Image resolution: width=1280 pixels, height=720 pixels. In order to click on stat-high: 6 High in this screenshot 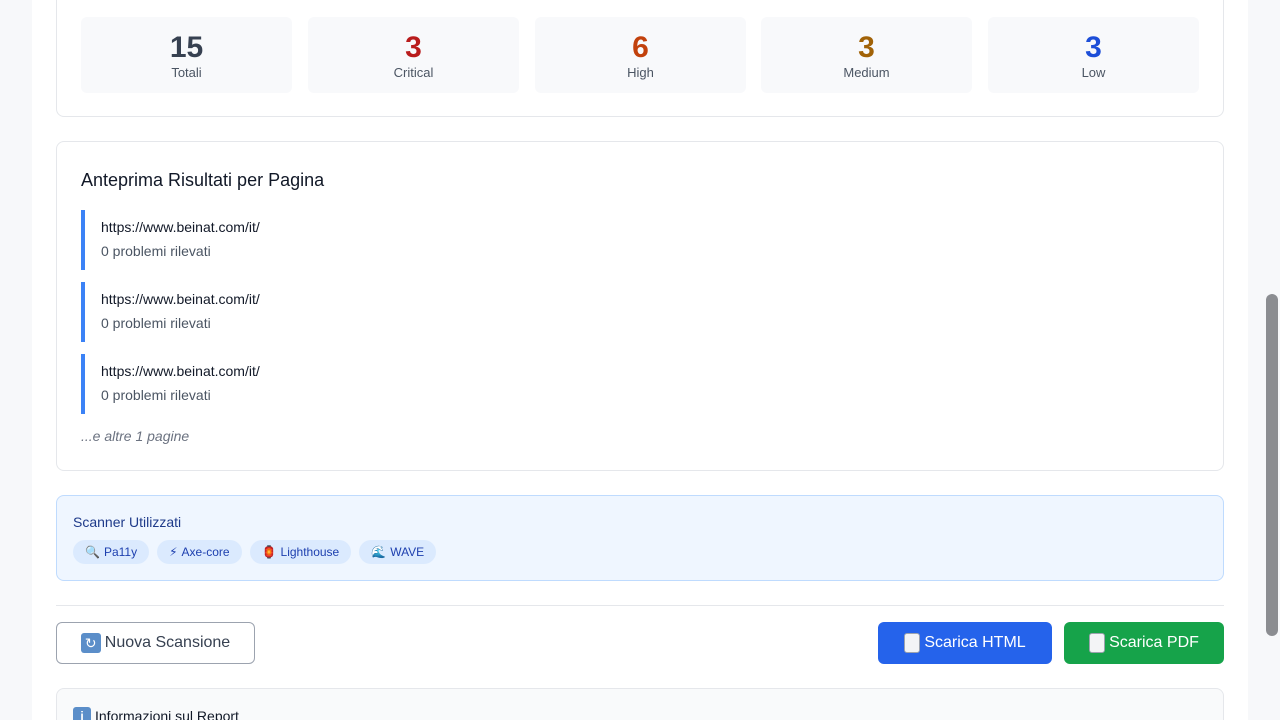, I will do `click(640, 55)`.